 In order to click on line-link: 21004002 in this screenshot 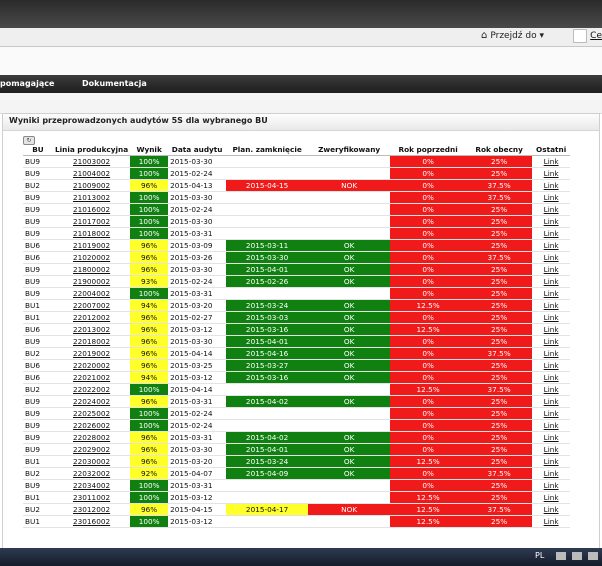, I will do `click(91, 173)`.